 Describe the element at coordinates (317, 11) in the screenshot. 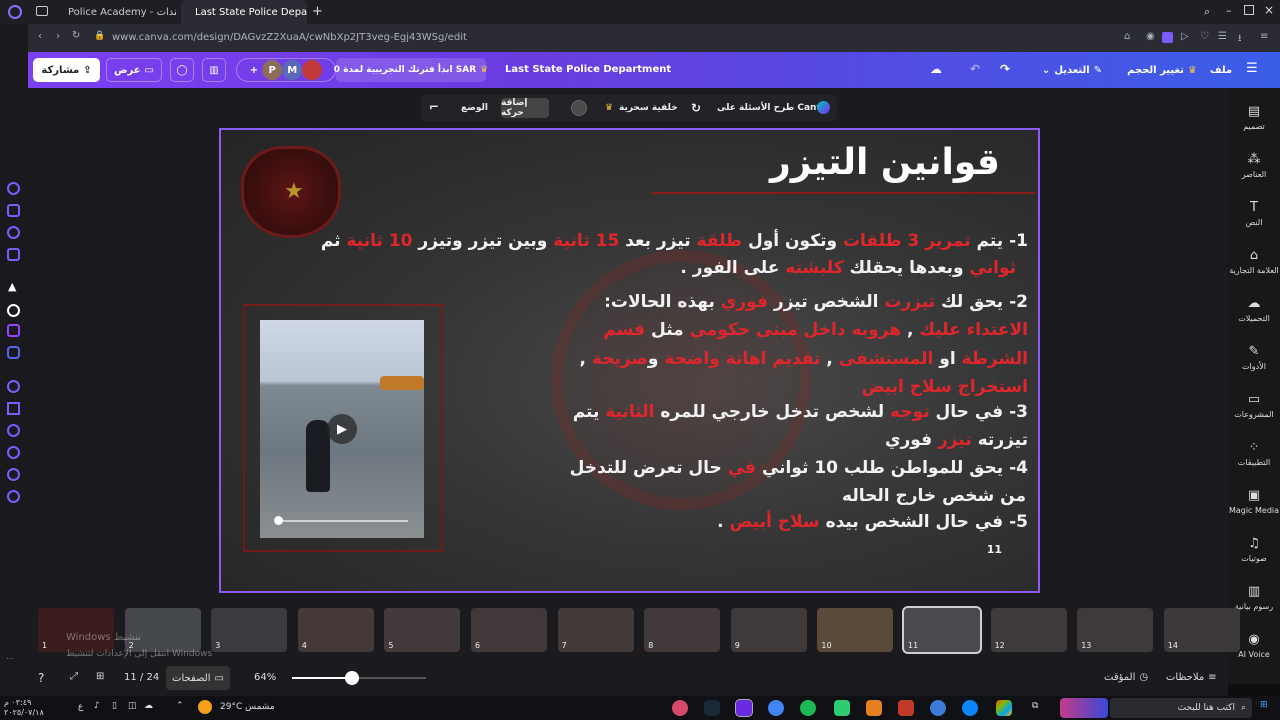

I see `new-tab-icon: +` at that location.